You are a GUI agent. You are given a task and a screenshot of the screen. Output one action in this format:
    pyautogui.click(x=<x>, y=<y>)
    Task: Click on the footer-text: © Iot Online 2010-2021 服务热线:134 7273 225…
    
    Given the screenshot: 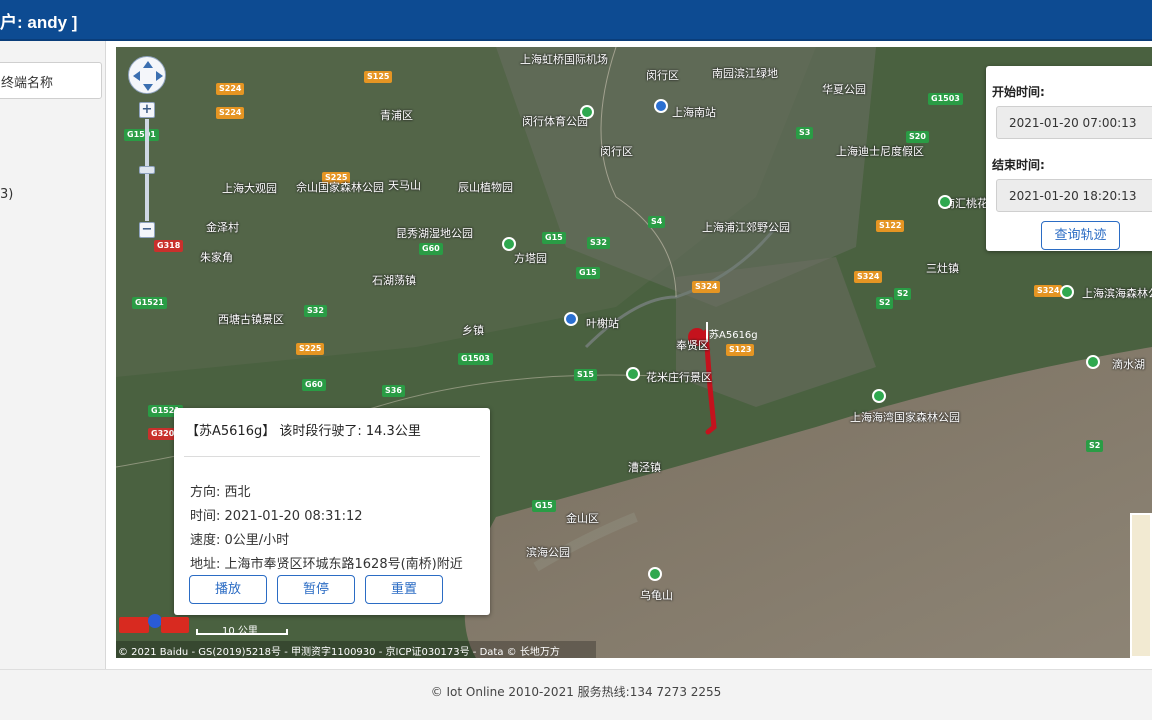 What is the action you would take?
    pyautogui.click(x=576, y=692)
    